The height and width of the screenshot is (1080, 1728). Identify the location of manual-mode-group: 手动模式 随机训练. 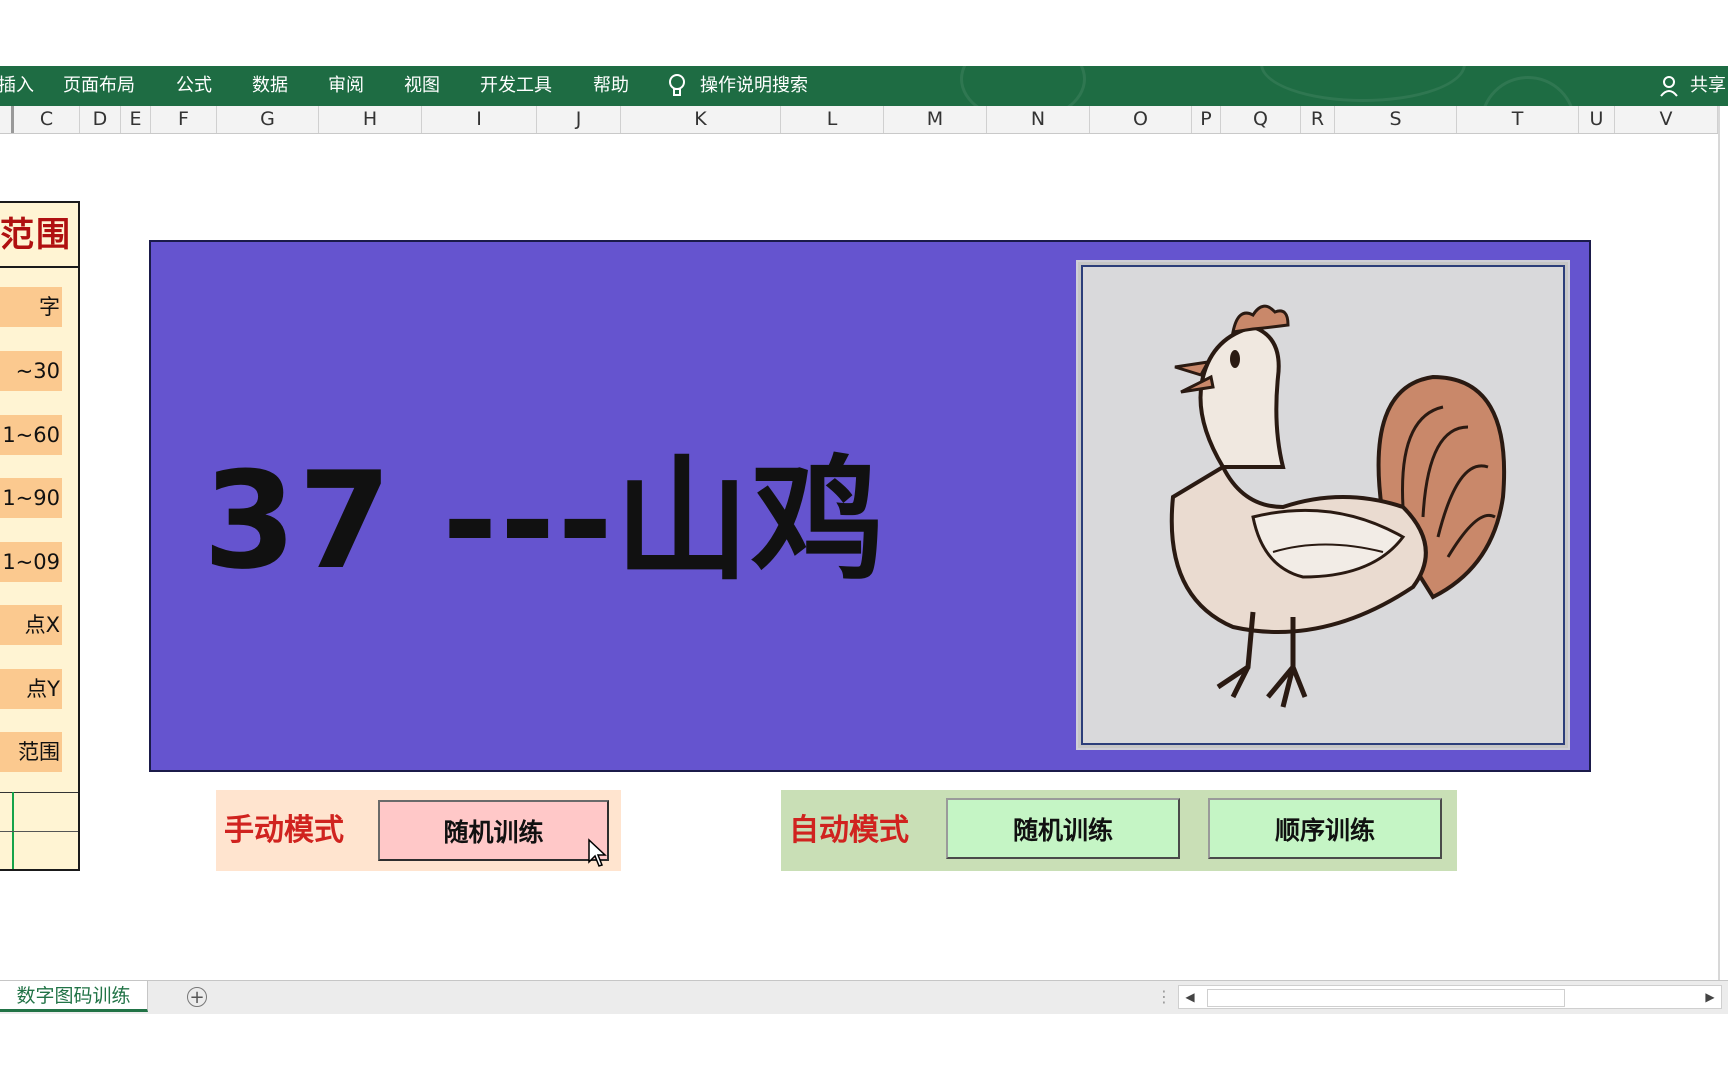
(418, 830).